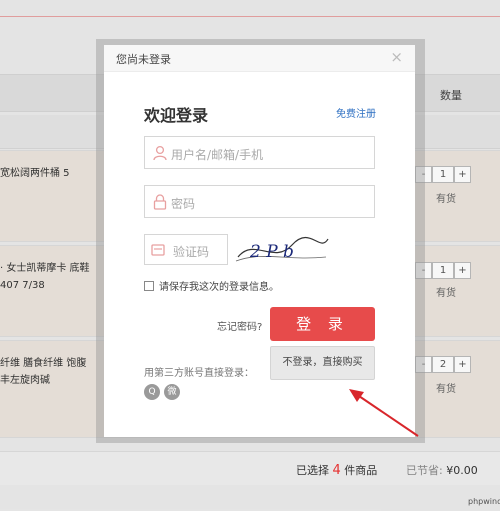  Describe the element at coordinates (322, 363) in the screenshot. I see `buy-without-login-button: 不登录，直接购买` at that location.